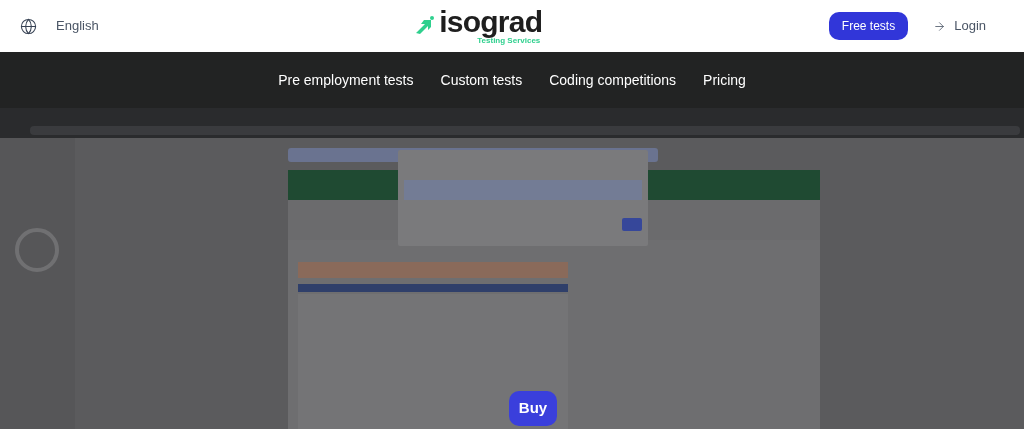 The image size is (1024, 429). Describe the element at coordinates (970, 26) in the screenshot. I see `login-link: Login` at that location.